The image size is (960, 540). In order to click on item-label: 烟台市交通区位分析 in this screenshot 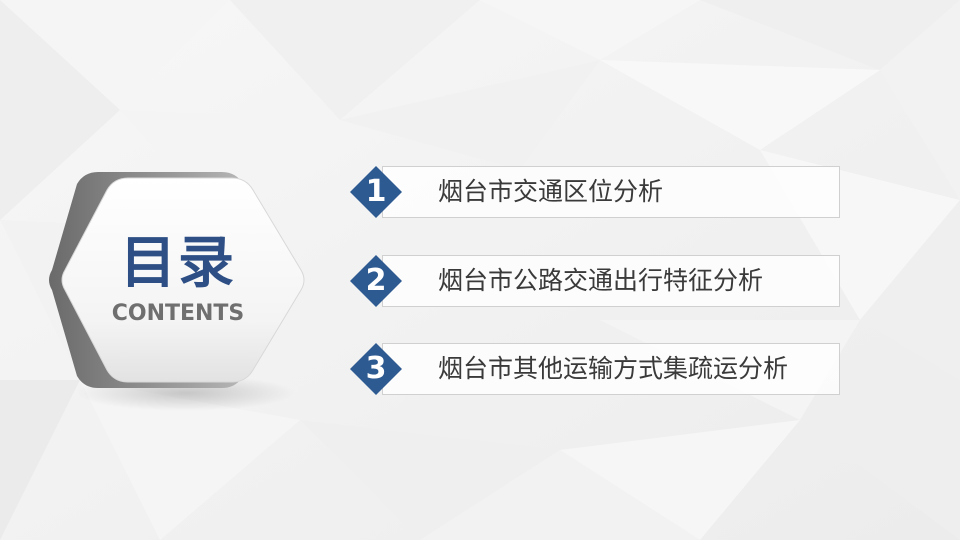, I will do `click(551, 191)`.